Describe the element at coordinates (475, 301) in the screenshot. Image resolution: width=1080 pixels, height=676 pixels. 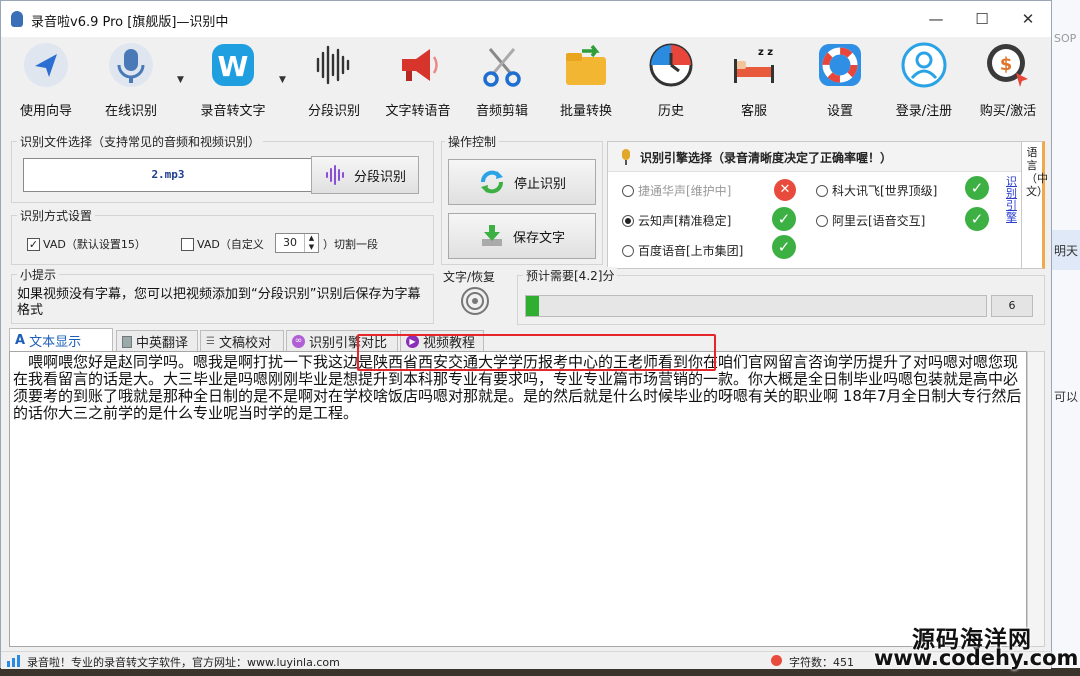
I see `restore-disc-icon` at that location.